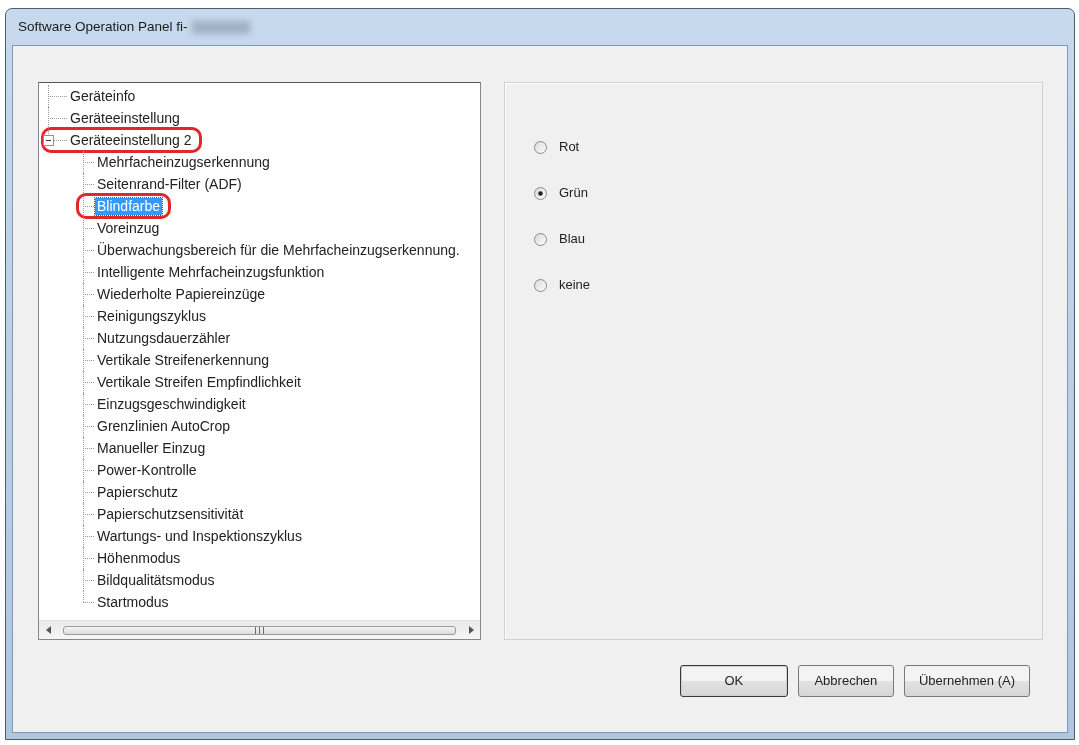  Describe the element at coordinates (131, 140) in the screenshot. I see `tree-item: Geräteeinstellung 2` at that location.